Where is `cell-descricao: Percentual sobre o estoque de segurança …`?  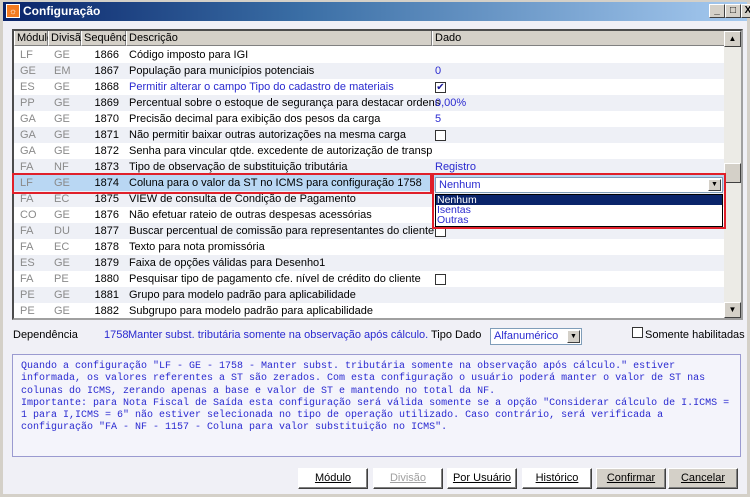
cell-descricao: Percentual sobre o estoque de segurança … is located at coordinates (285, 103).